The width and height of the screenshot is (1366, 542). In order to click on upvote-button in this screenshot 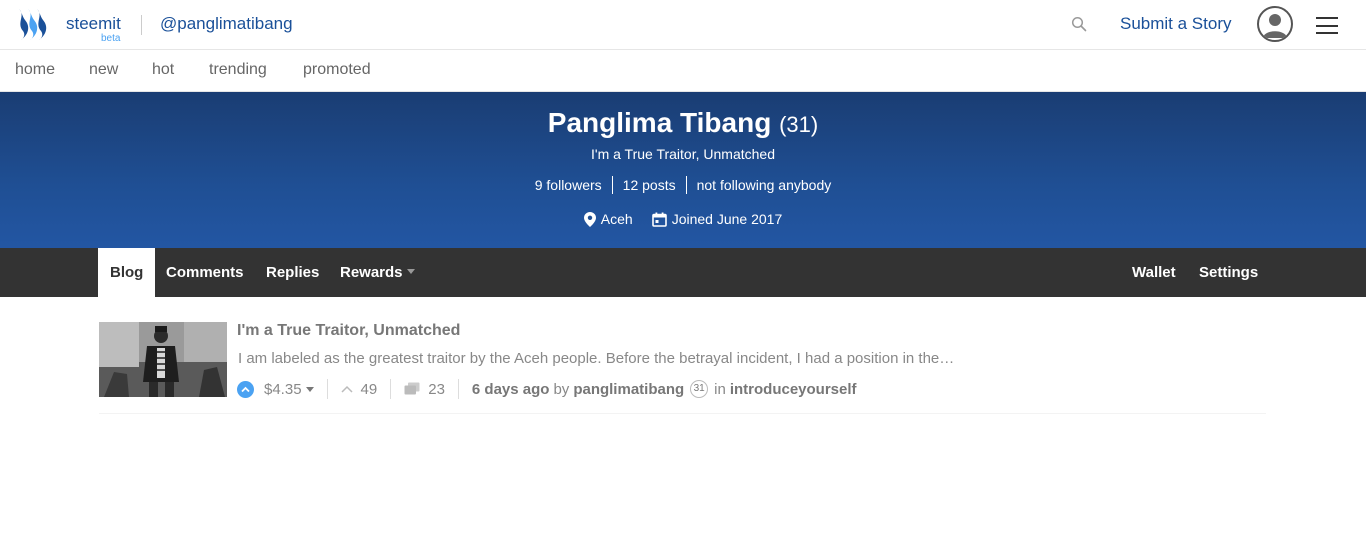, I will do `click(245, 389)`.